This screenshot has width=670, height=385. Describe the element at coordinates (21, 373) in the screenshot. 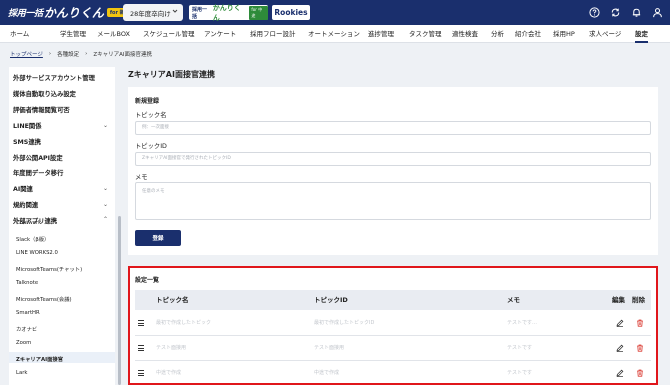

I see `sidebar-sub-lark: Lark` at that location.